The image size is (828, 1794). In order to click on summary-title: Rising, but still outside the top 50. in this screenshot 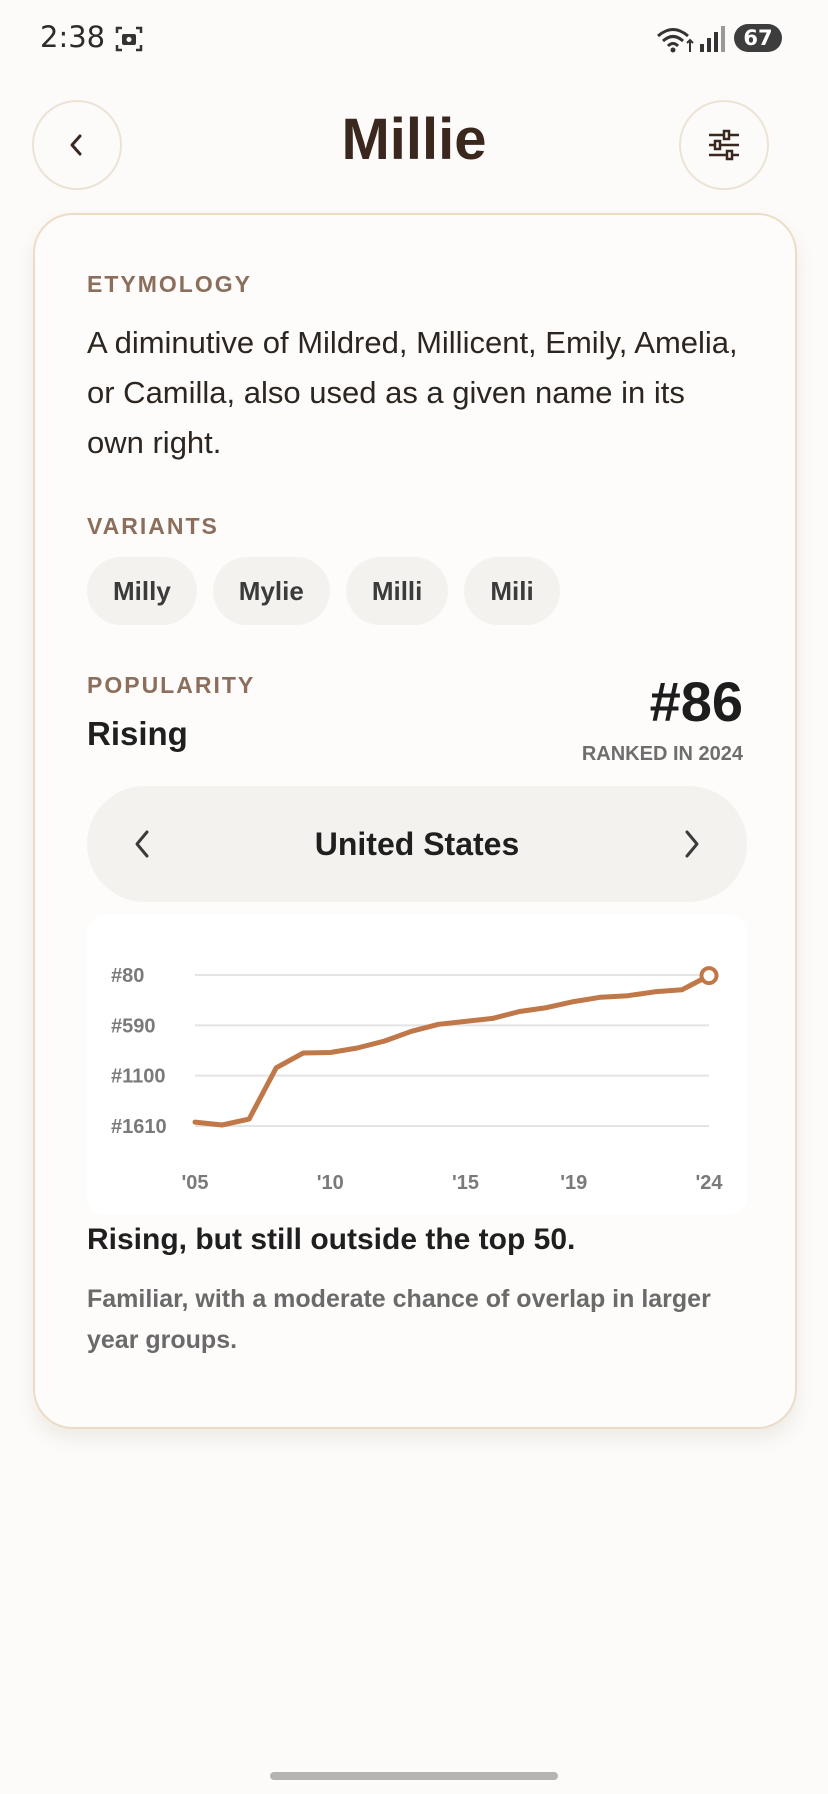, I will do `click(331, 1239)`.